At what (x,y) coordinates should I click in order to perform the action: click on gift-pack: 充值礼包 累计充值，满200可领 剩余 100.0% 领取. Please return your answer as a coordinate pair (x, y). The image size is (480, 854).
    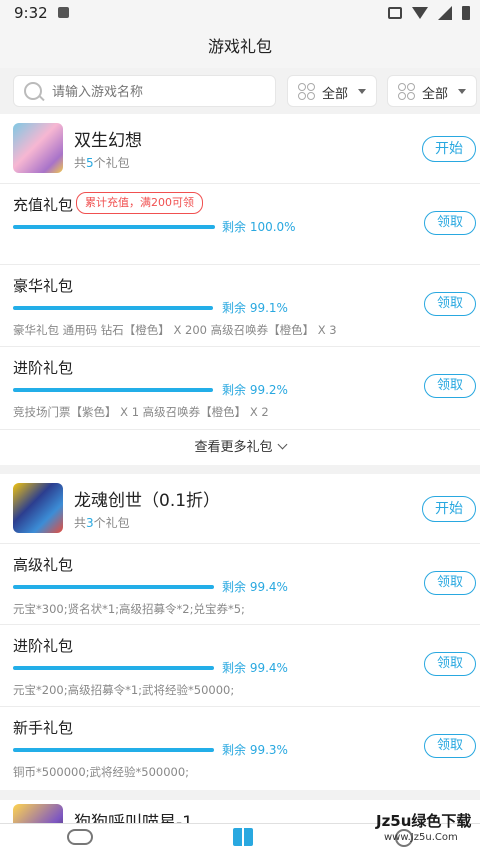
    Looking at the image, I should click on (240, 224).